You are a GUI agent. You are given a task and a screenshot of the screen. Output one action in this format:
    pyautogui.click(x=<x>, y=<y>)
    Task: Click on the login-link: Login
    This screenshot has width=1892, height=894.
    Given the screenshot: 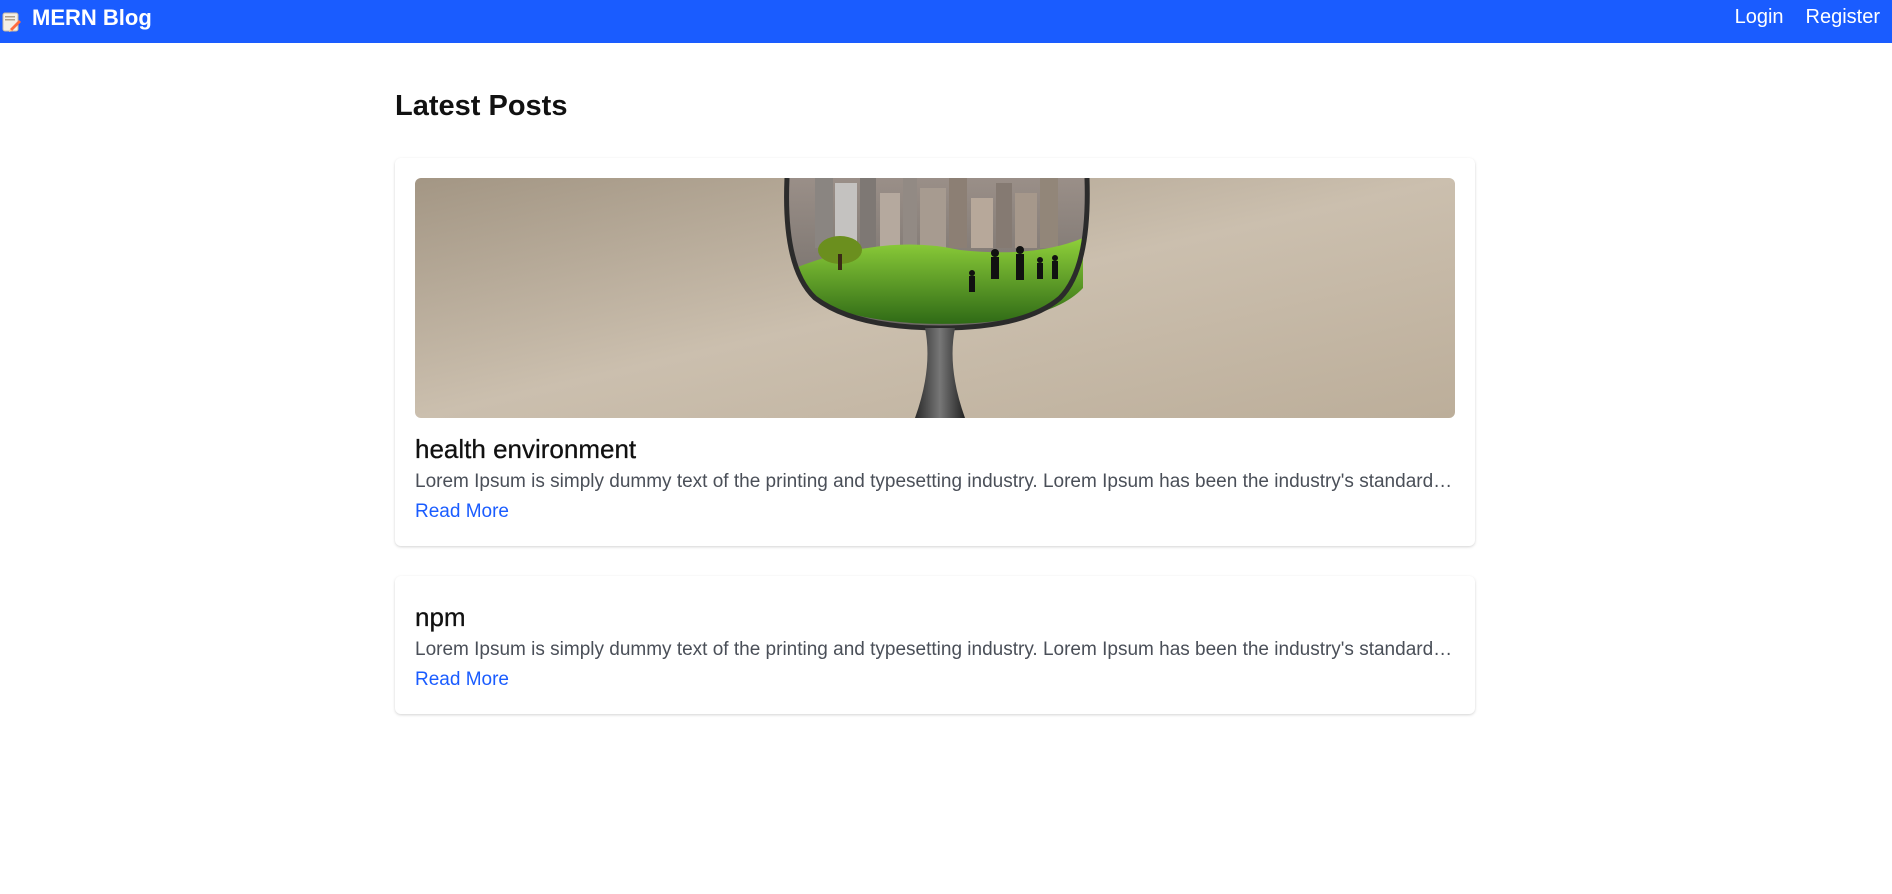 What is the action you would take?
    pyautogui.click(x=1759, y=17)
    